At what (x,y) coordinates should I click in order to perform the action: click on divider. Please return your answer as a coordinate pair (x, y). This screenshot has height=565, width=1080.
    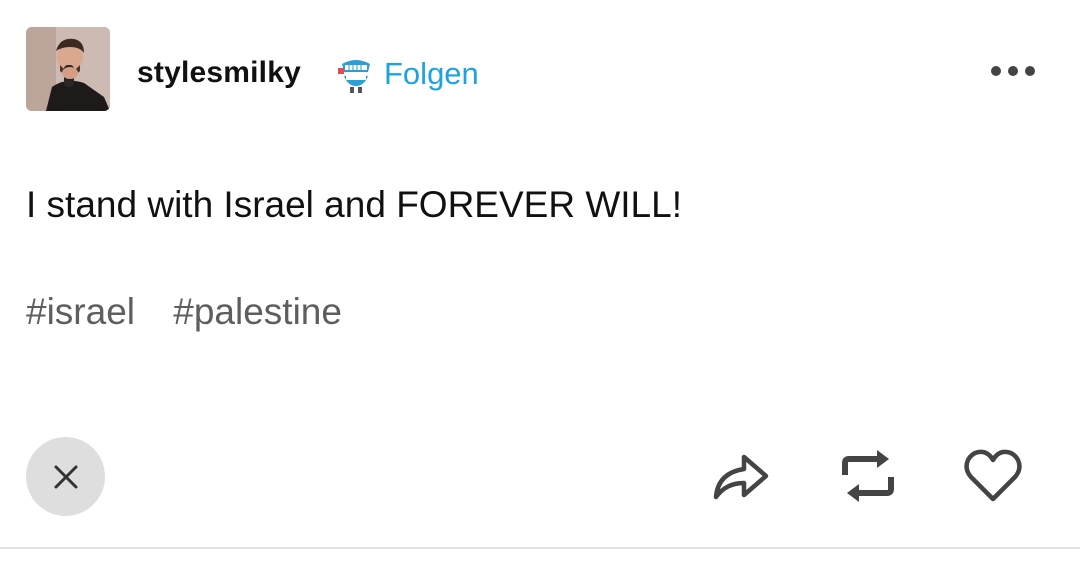
    Looking at the image, I should click on (540, 548).